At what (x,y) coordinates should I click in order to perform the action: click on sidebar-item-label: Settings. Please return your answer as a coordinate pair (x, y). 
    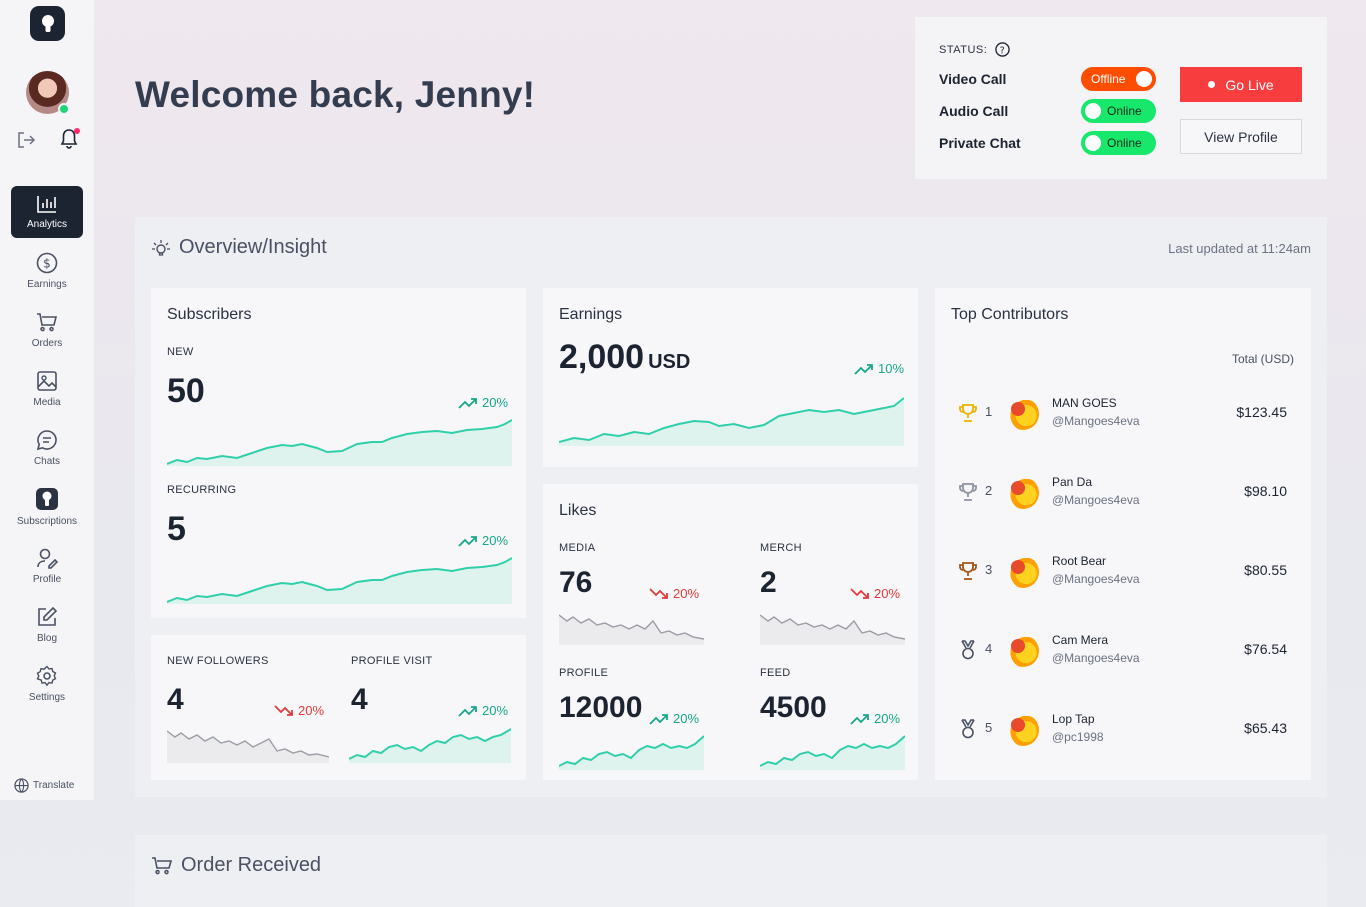
    Looking at the image, I should click on (47, 697).